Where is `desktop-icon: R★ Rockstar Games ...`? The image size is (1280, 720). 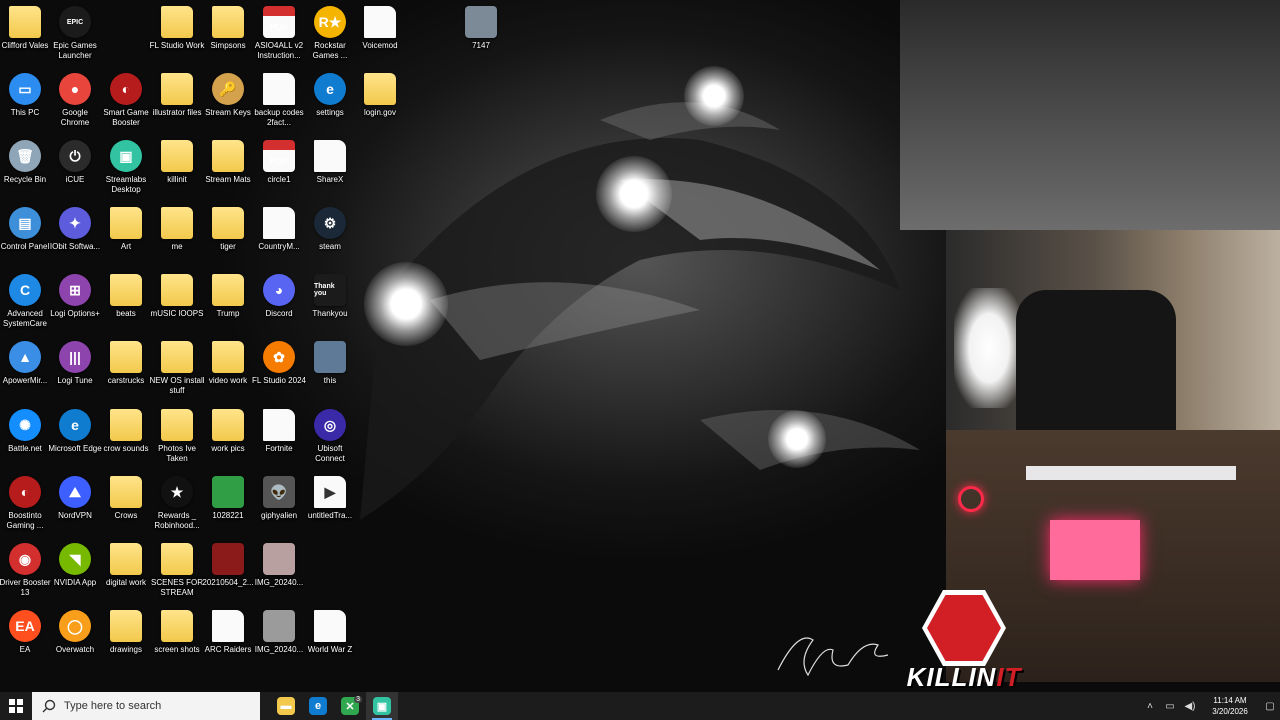
desktop-icon: R★ Rockstar Games ... is located at coordinates (330, 33).